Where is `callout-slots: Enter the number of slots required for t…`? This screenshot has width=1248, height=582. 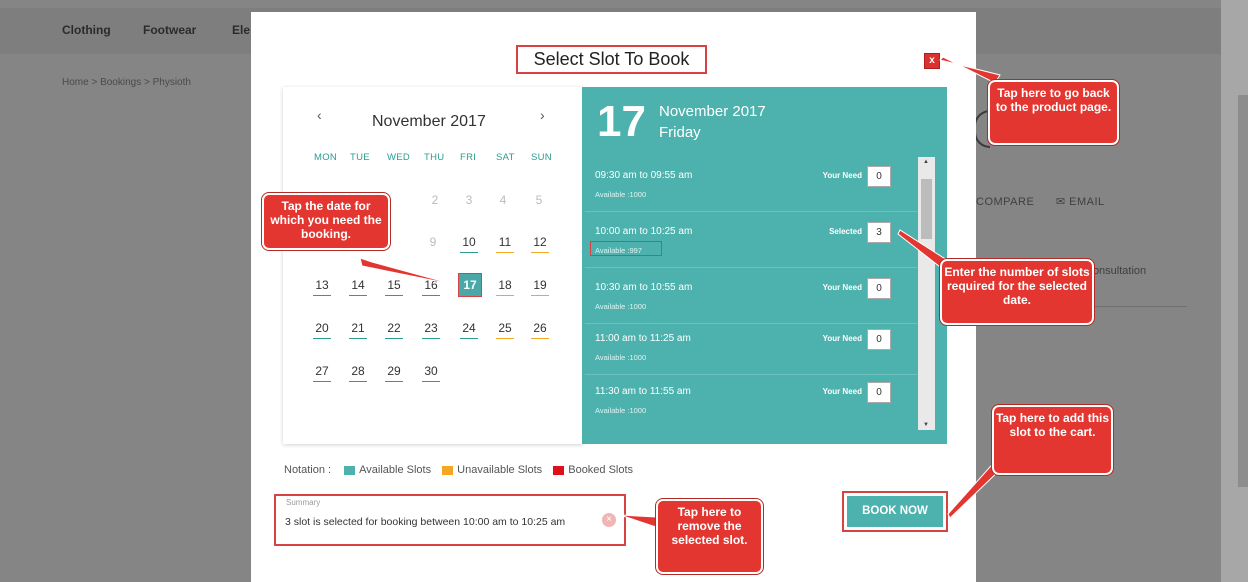 callout-slots: Enter the number of slots required for t… is located at coordinates (1017, 292).